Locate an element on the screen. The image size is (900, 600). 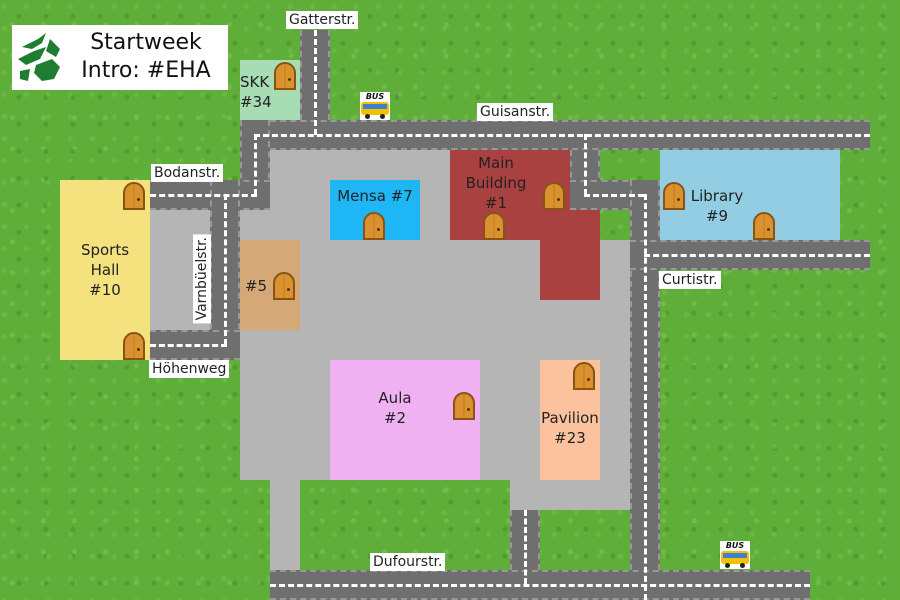
main-building-label-line1: Main is located at coordinates (496, 163).